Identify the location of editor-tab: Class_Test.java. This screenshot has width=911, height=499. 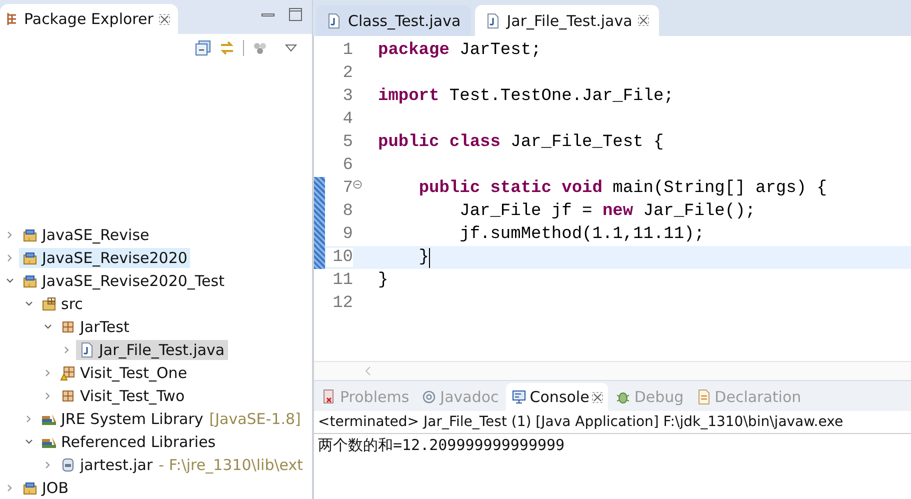
(393, 20).